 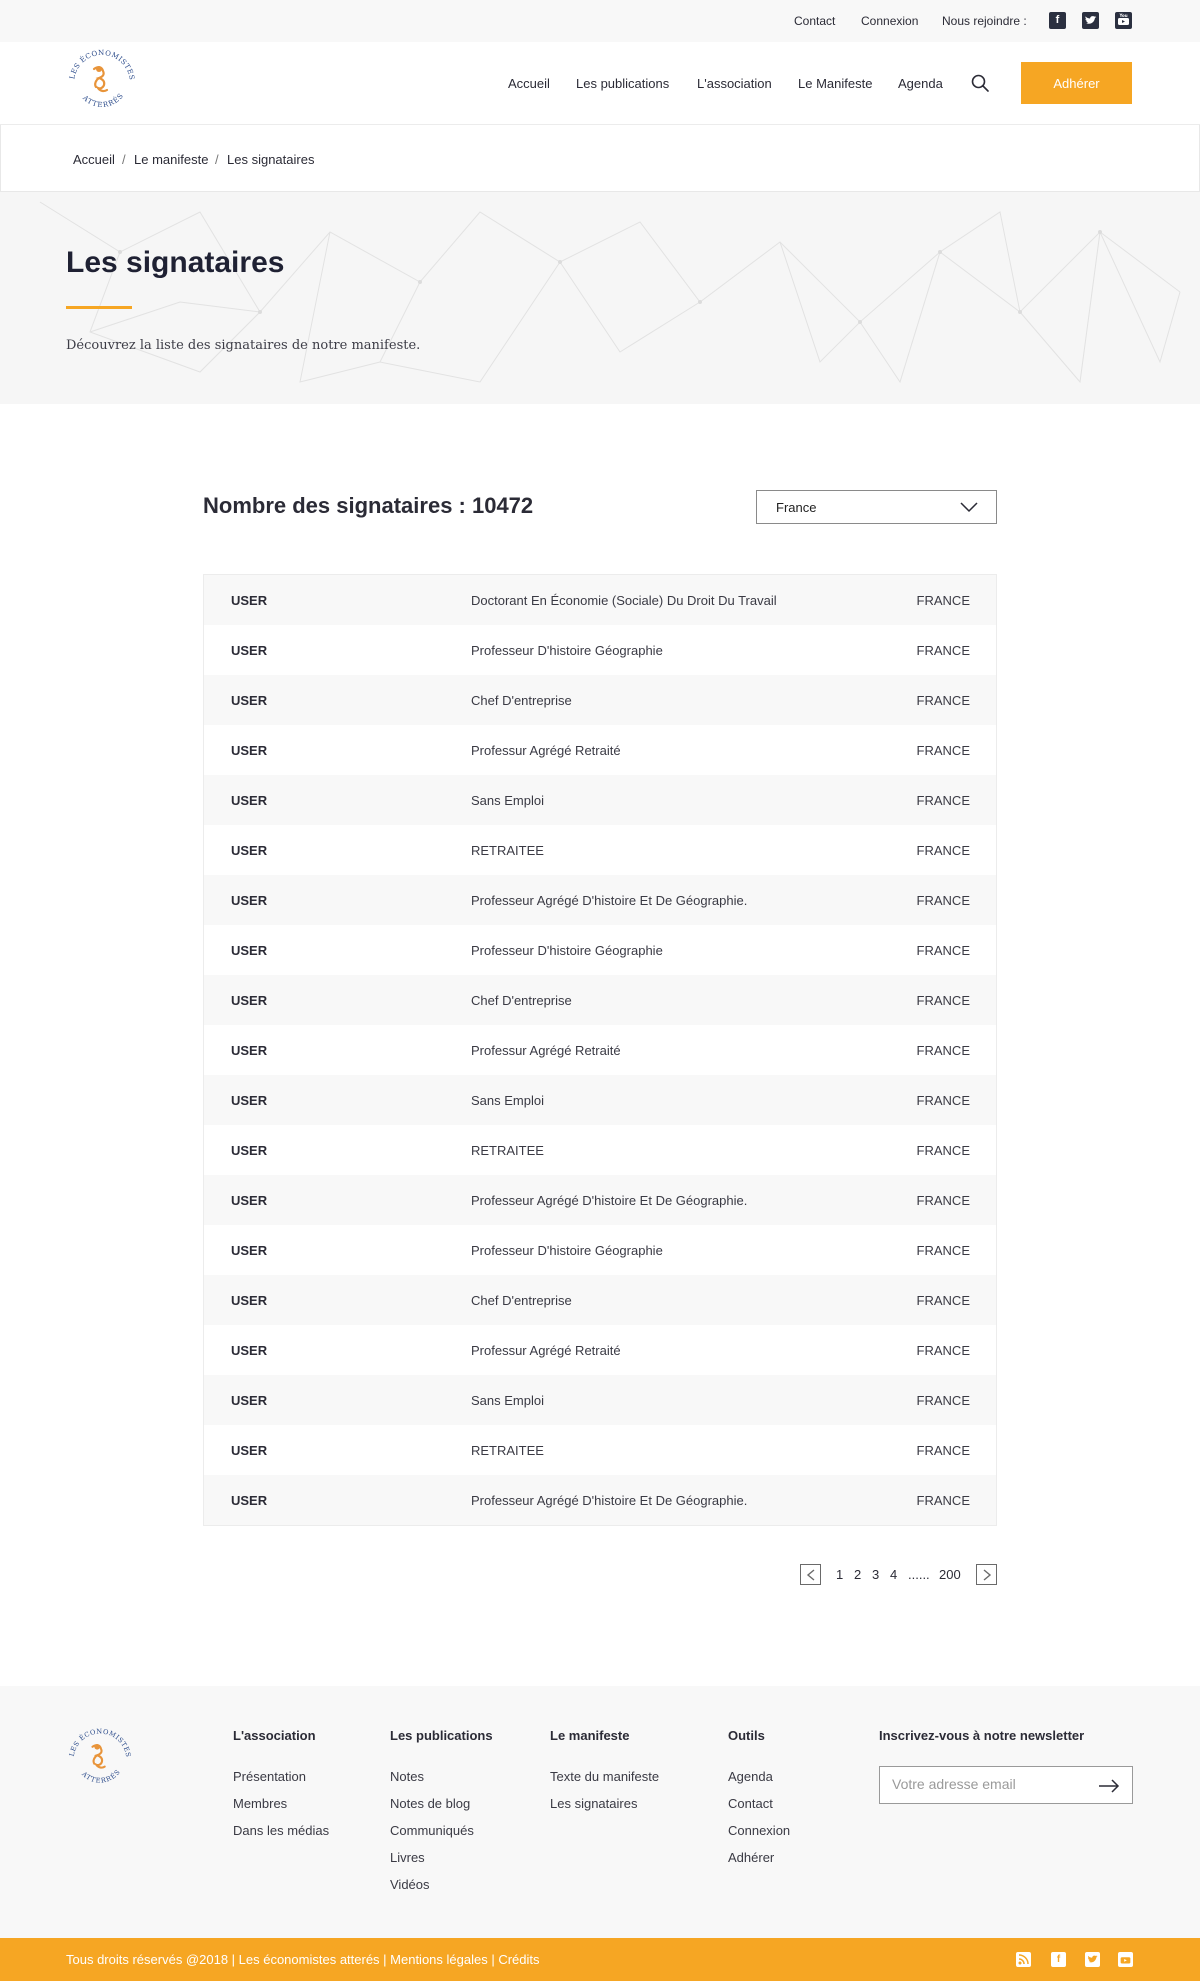 What do you see at coordinates (920, 83) in the screenshot?
I see `nav-agenda: Agenda` at bounding box center [920, 83].